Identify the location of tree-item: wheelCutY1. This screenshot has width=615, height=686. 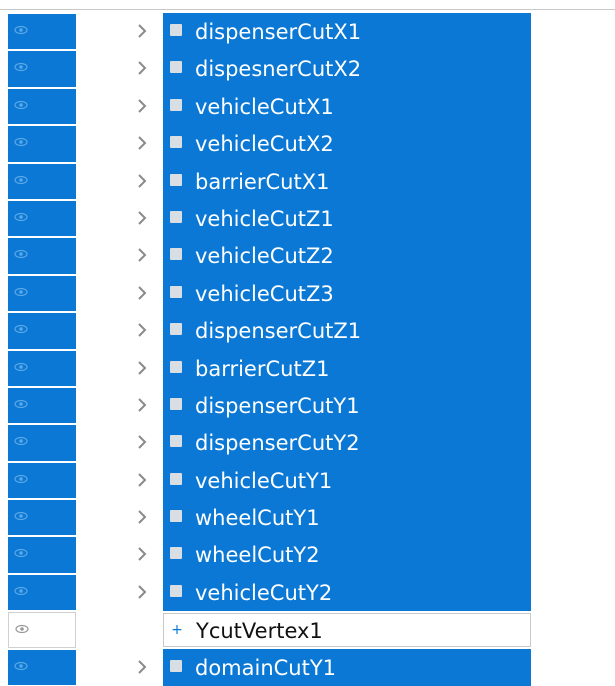
(347, 518).